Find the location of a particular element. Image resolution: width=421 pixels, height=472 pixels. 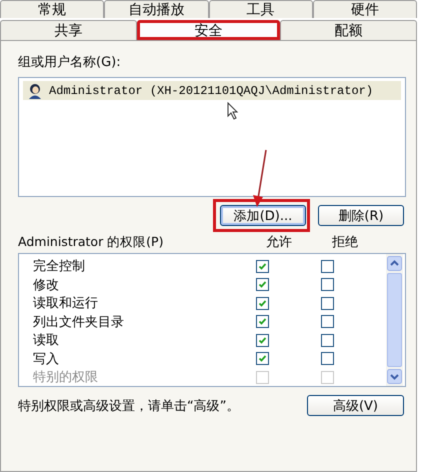

tab: 共享 is located at coordinates (68, 30).